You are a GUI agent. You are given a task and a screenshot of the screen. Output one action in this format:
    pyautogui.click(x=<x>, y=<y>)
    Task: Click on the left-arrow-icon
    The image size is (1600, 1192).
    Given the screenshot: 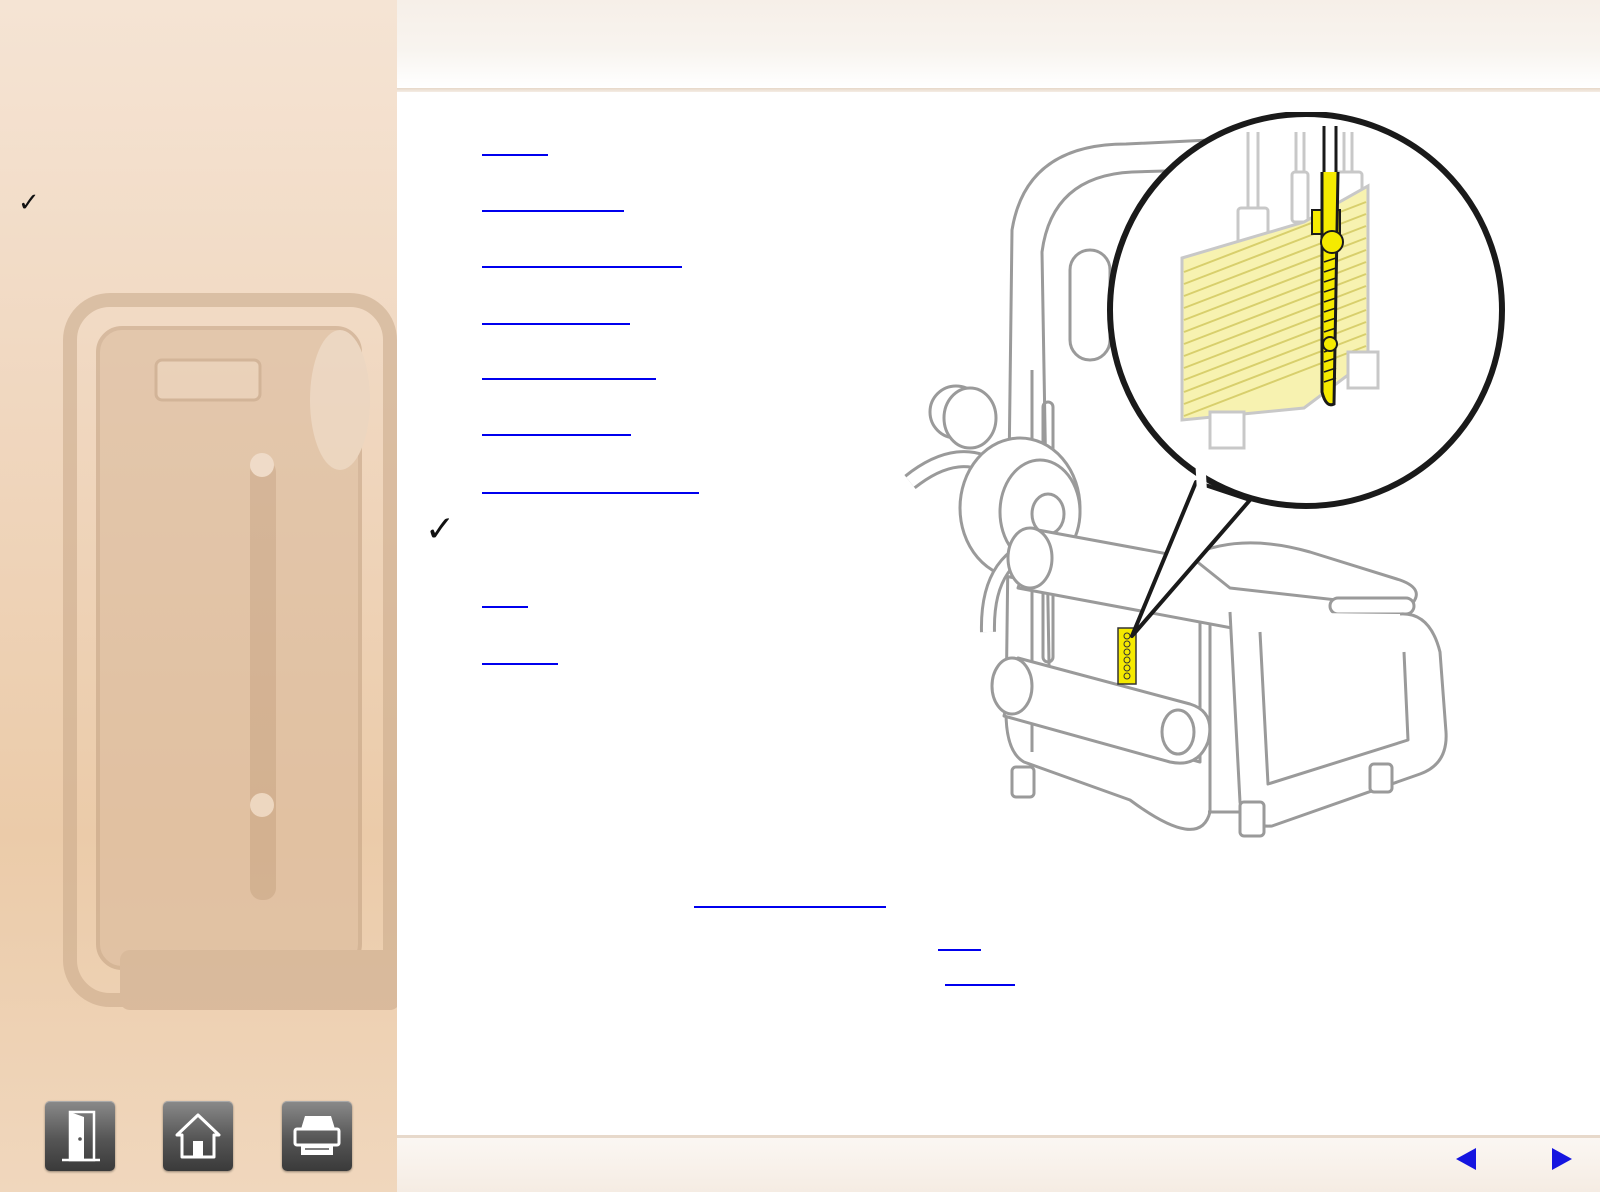 What is the action you would take?
    pyautogui.click(x=1466, y=1159)
    